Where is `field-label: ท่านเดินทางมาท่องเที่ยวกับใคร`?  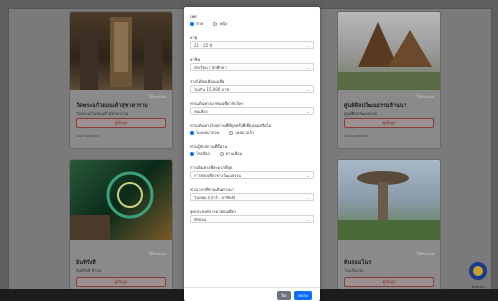 field-label: ท่านเดินทางมาท่องเที่ยวกับใคร is located at coordinates (217, 103).